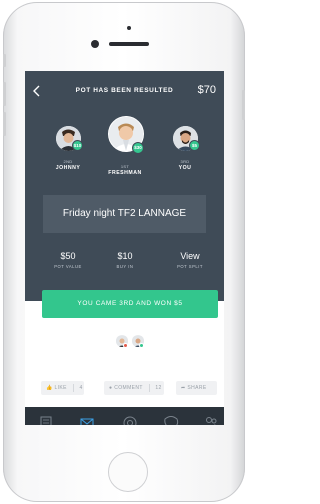 The height and width of the screenshot is (504, 320). What do you see at coordinates (4, 60) in the screenshot?
I see `mute-switch` at bounding box center [4, 60].